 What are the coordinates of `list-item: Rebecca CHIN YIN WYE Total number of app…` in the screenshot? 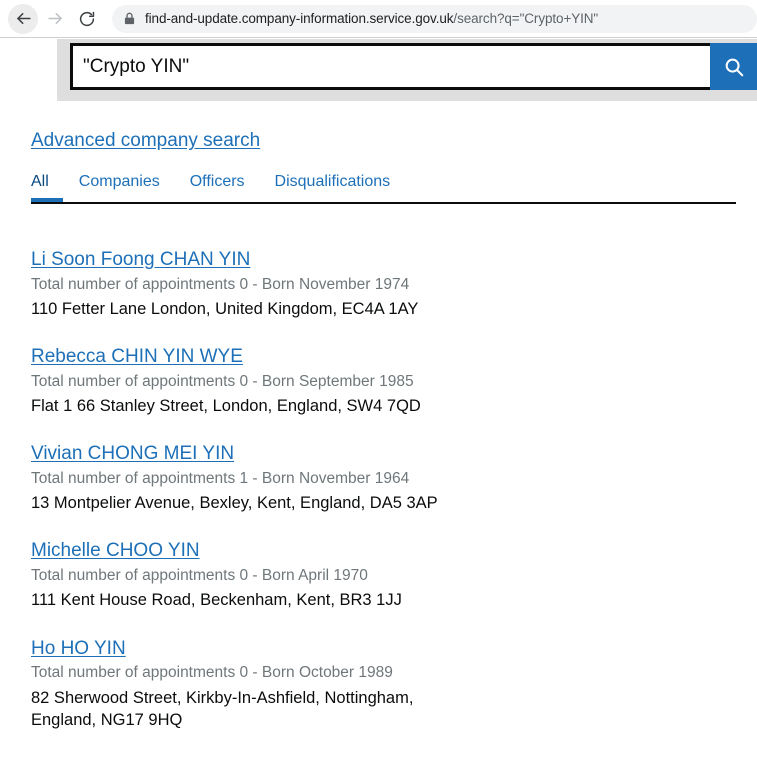 It's located at (384, 381).